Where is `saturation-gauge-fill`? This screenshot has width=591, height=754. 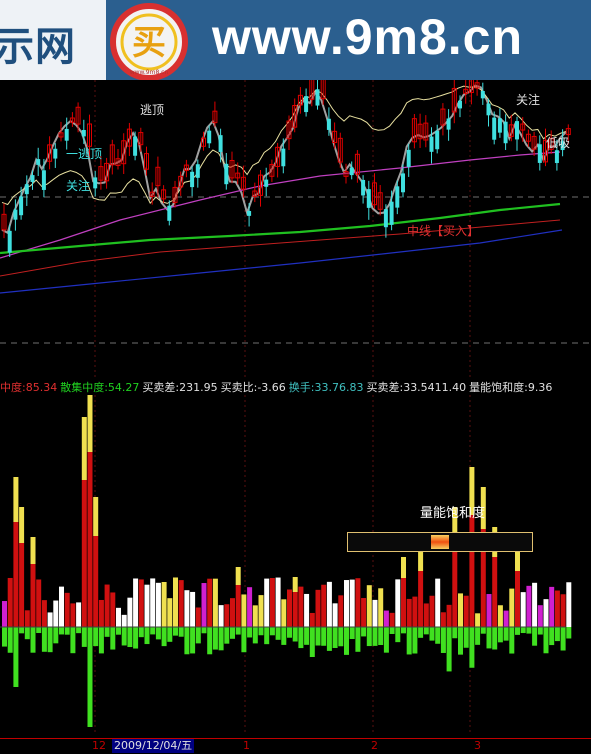
saturation-gauge-fill is located at coordinates (439, 542).